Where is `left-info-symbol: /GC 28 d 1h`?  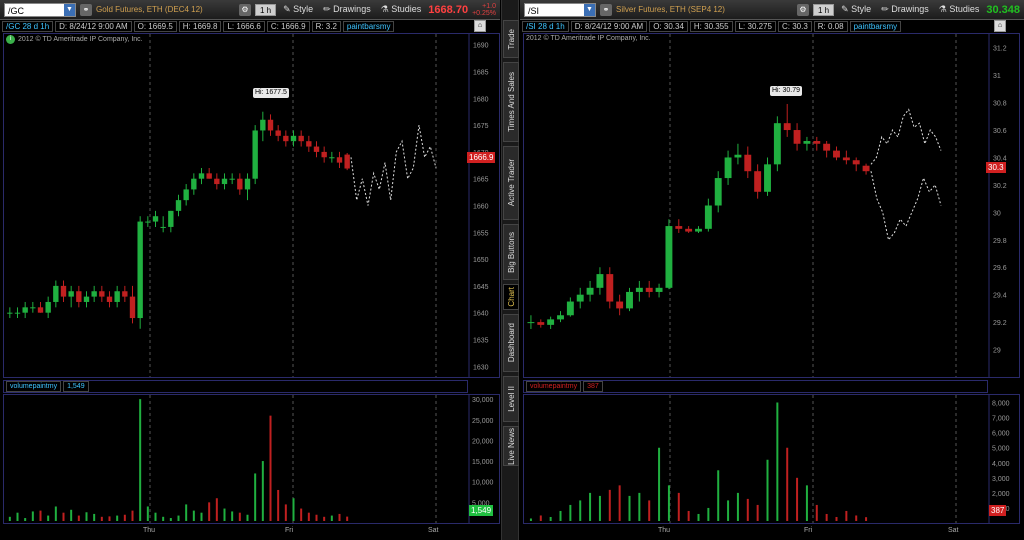
left-info-symbol: /GC 28 d 1h is located at coordinates (28, 26).